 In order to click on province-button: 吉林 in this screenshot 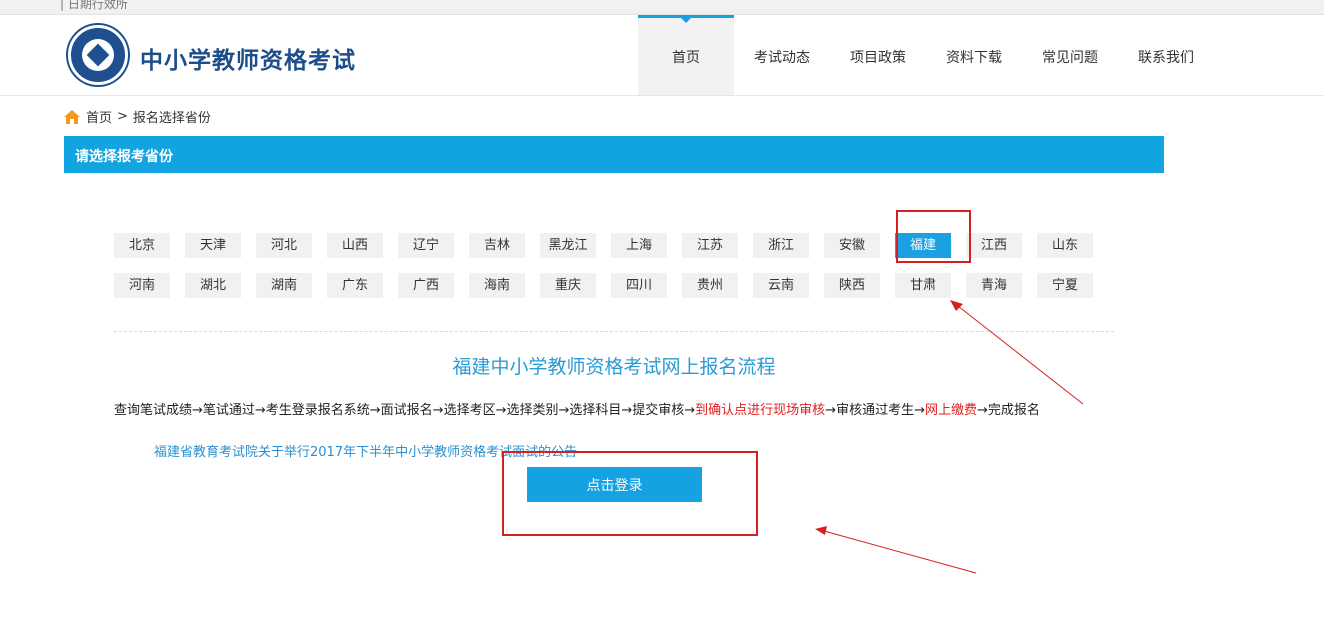, I will do `click(497, 245)`.